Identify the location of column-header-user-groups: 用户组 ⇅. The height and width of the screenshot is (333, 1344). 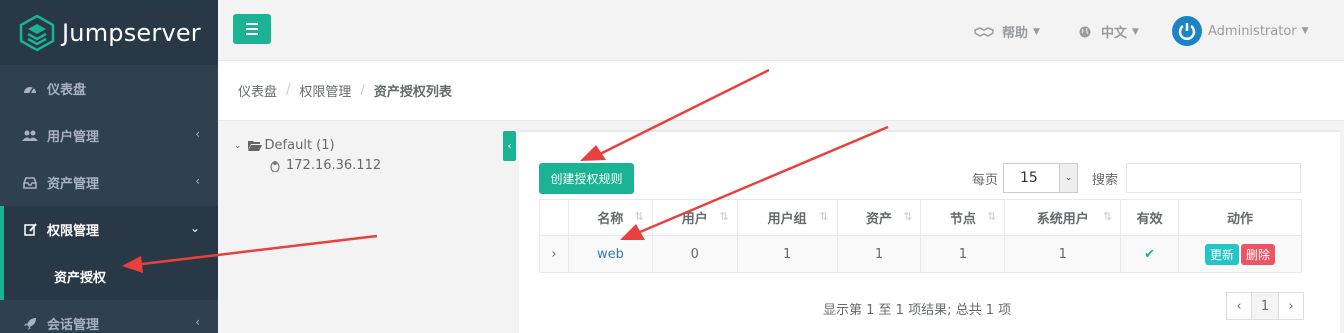
(787, 217).